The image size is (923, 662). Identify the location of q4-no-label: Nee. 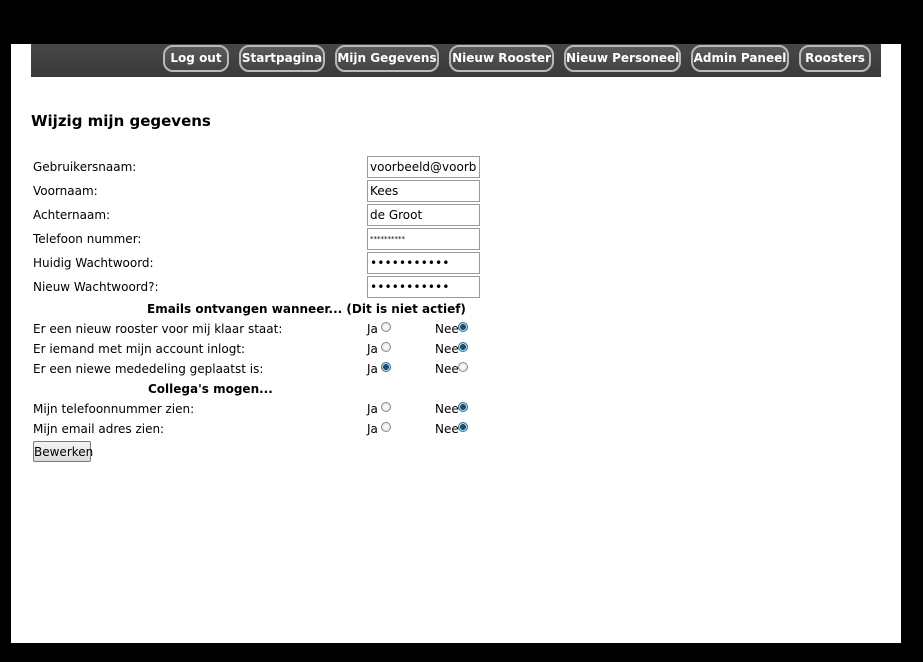
(447, 409).